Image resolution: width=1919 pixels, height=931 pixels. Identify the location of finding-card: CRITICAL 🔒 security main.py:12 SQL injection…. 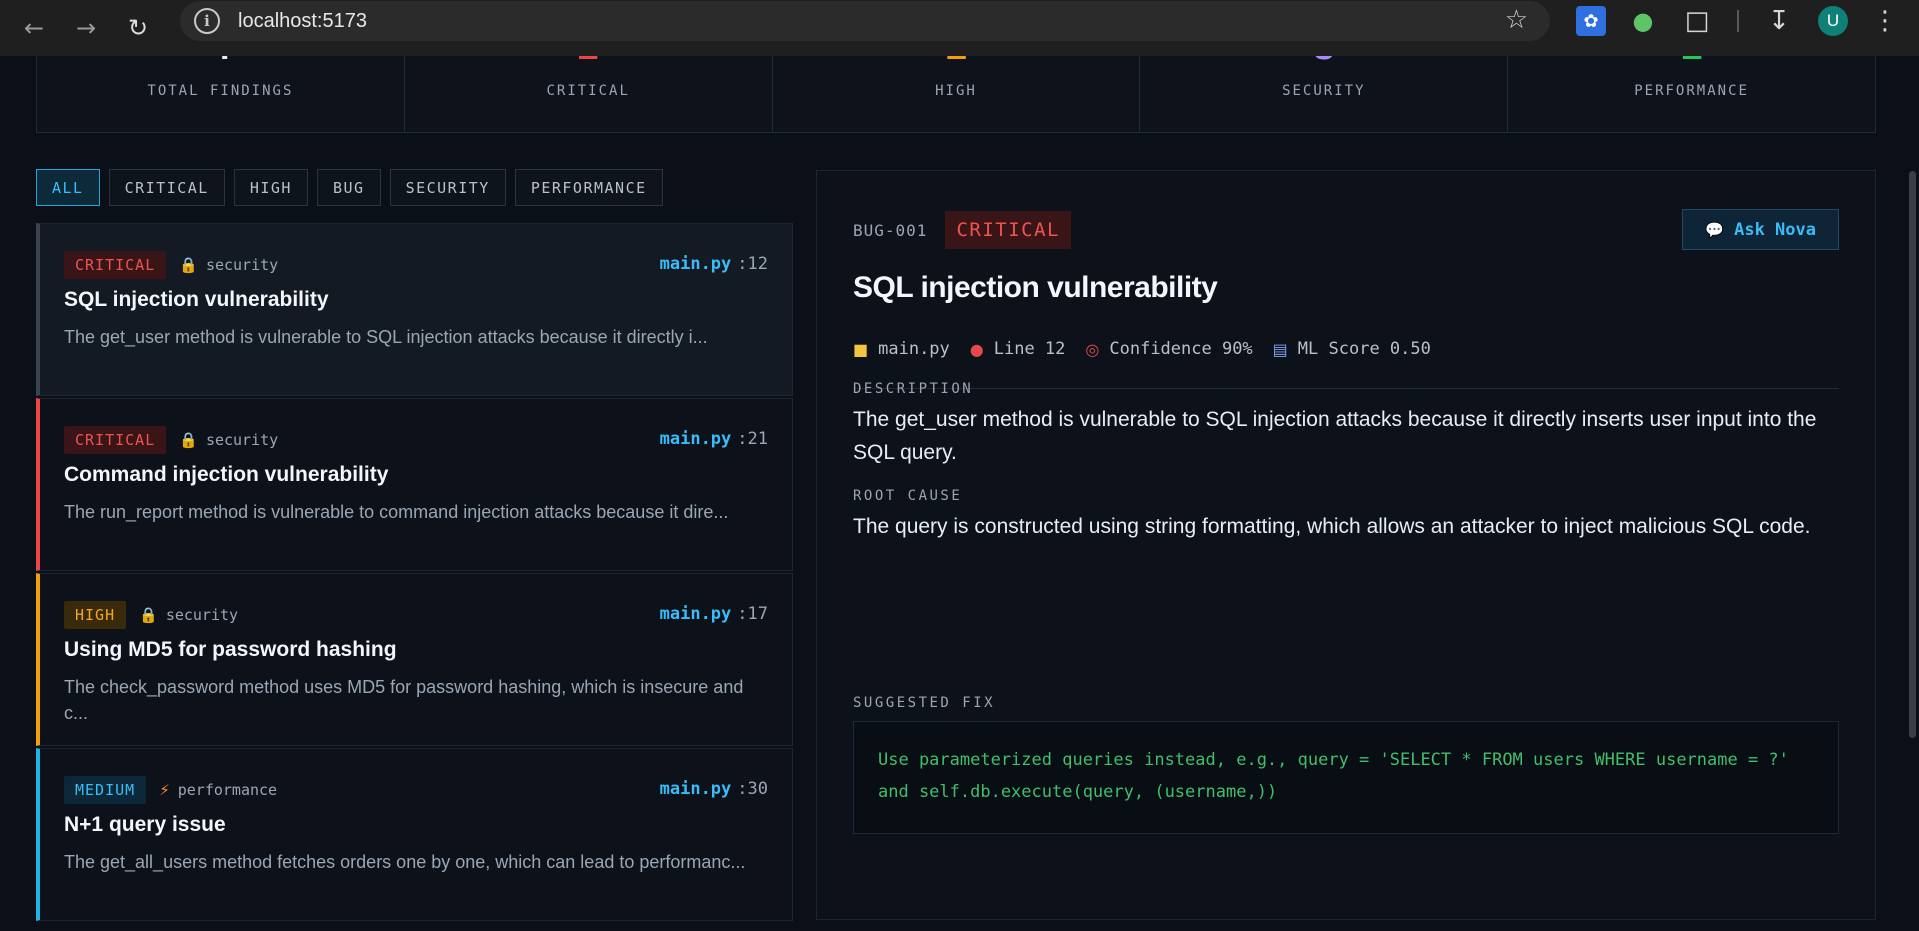
(414, 309).